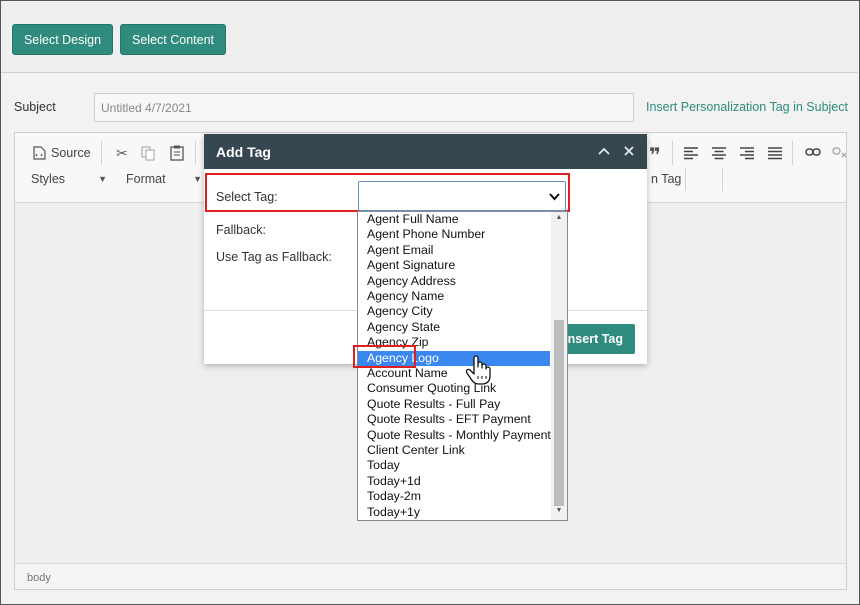 The image size is (860, 605). Describe the element at coordinates (462, 196) in the screenshot. I see `select-tag-dropdown` at that location.